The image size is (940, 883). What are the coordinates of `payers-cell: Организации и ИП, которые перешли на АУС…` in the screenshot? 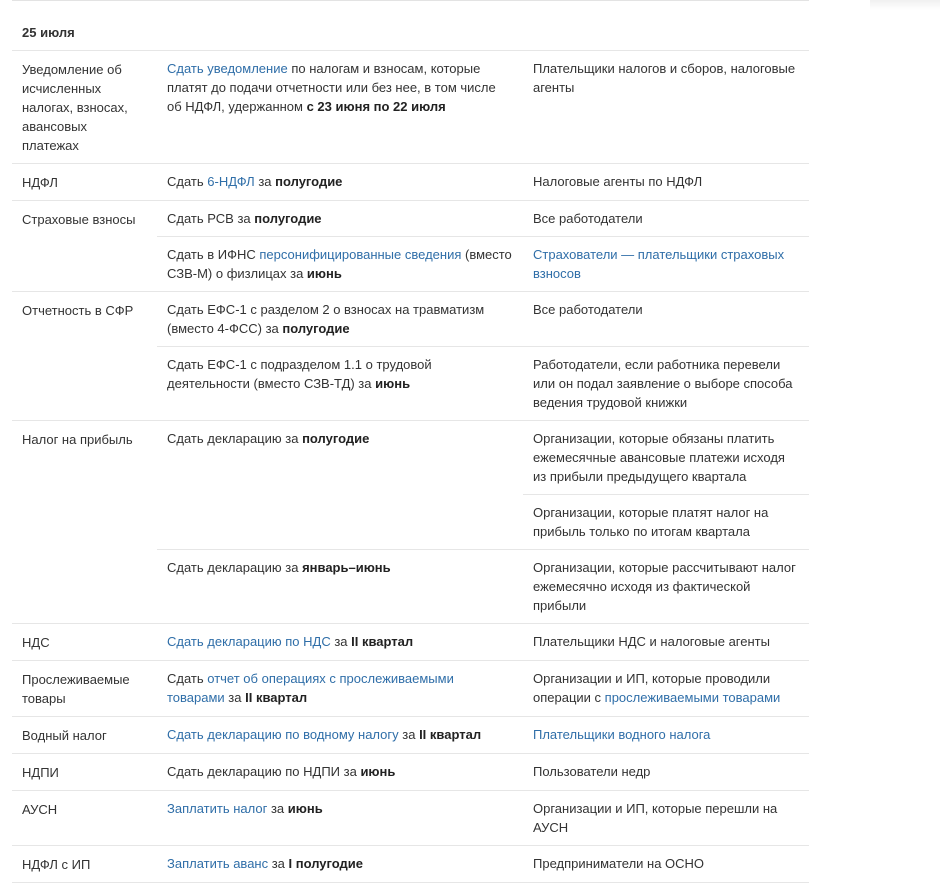 It's located at (666, 818).